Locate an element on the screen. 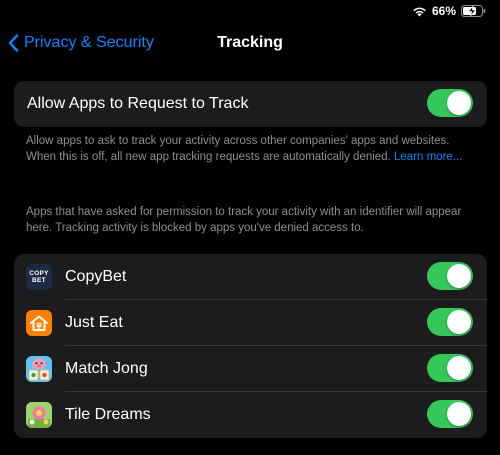 The width and height of the screenshot is (500, 455). allow-tracking-toggle is located at coordinates (450, 103).